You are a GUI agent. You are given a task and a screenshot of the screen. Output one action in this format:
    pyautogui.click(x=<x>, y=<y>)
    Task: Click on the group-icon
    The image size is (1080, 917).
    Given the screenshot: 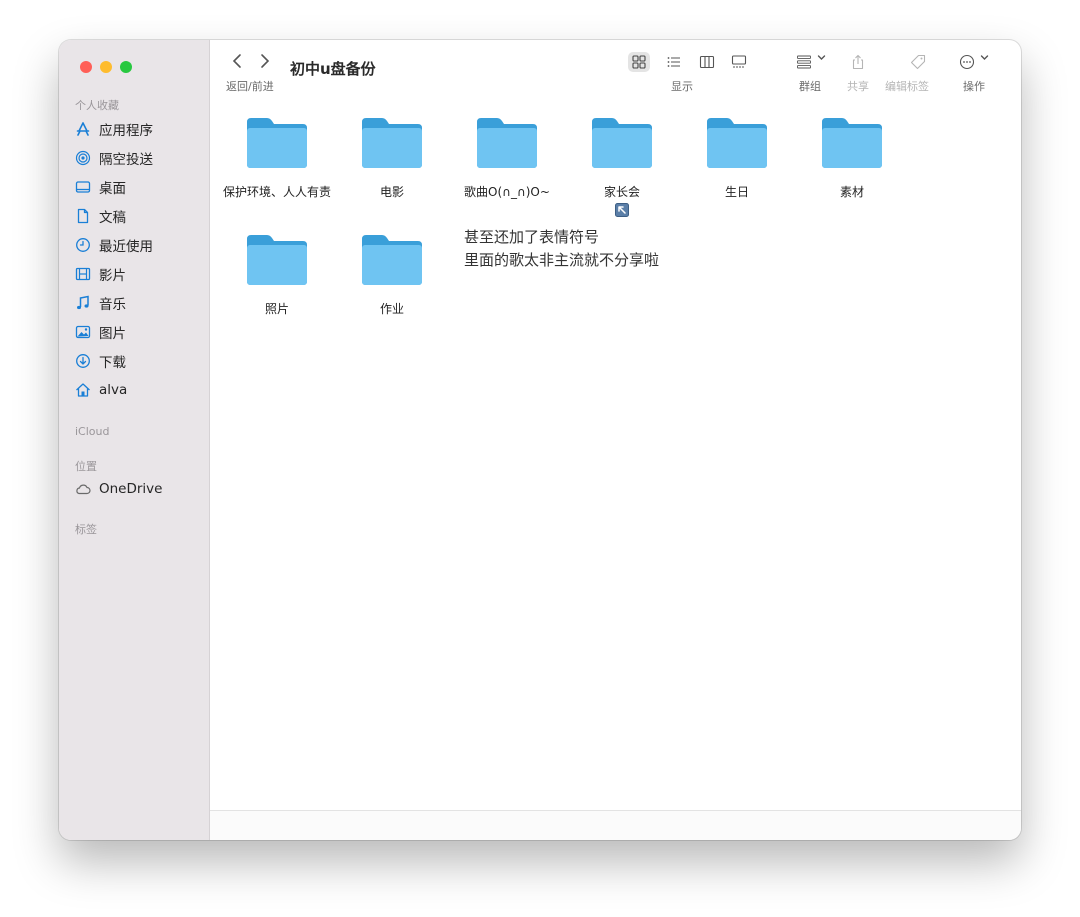 What is the action you would take?
    pyautogui.click(x=804, y=62)
    